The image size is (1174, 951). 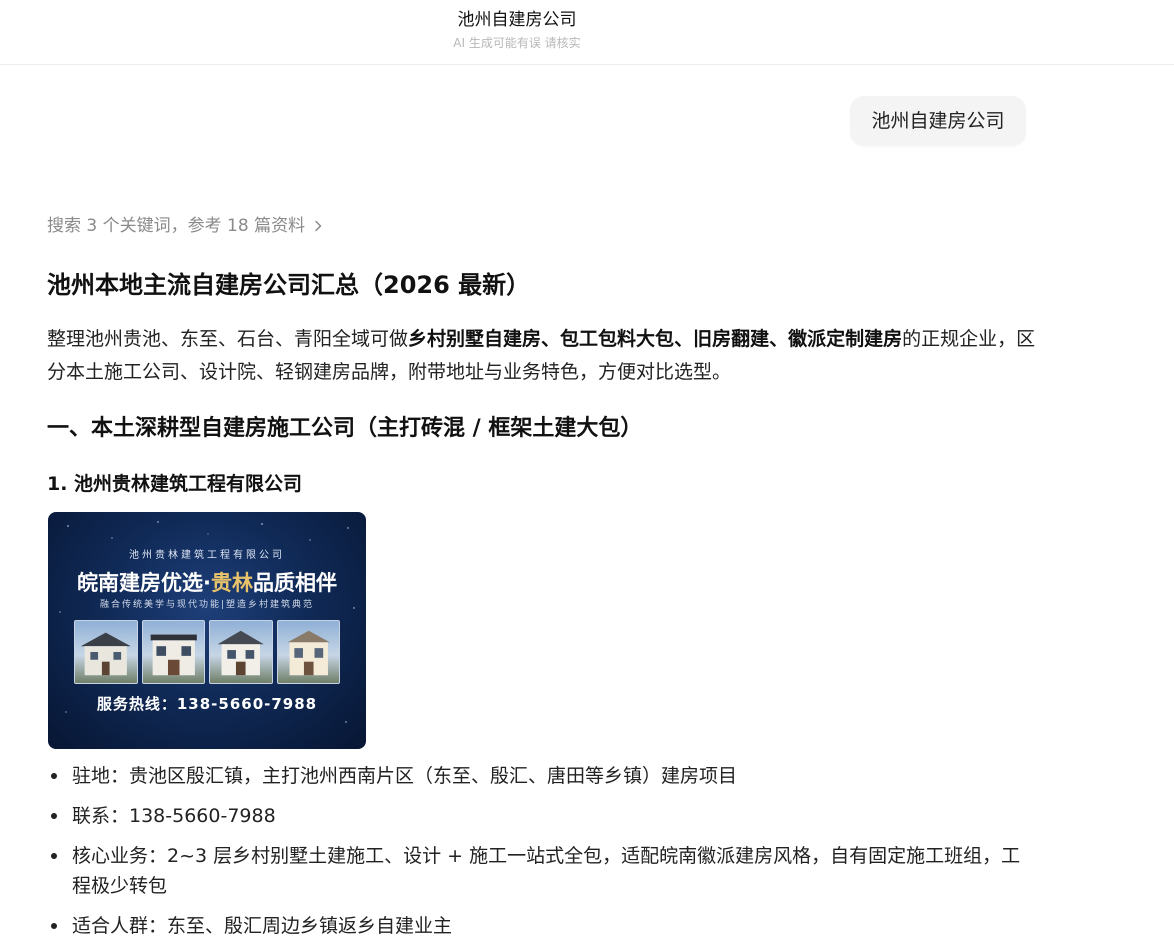 I want to click on search-summary-text: 搜索 3 个关键词，参考 18 篇资料, so click(x=176, y=226).